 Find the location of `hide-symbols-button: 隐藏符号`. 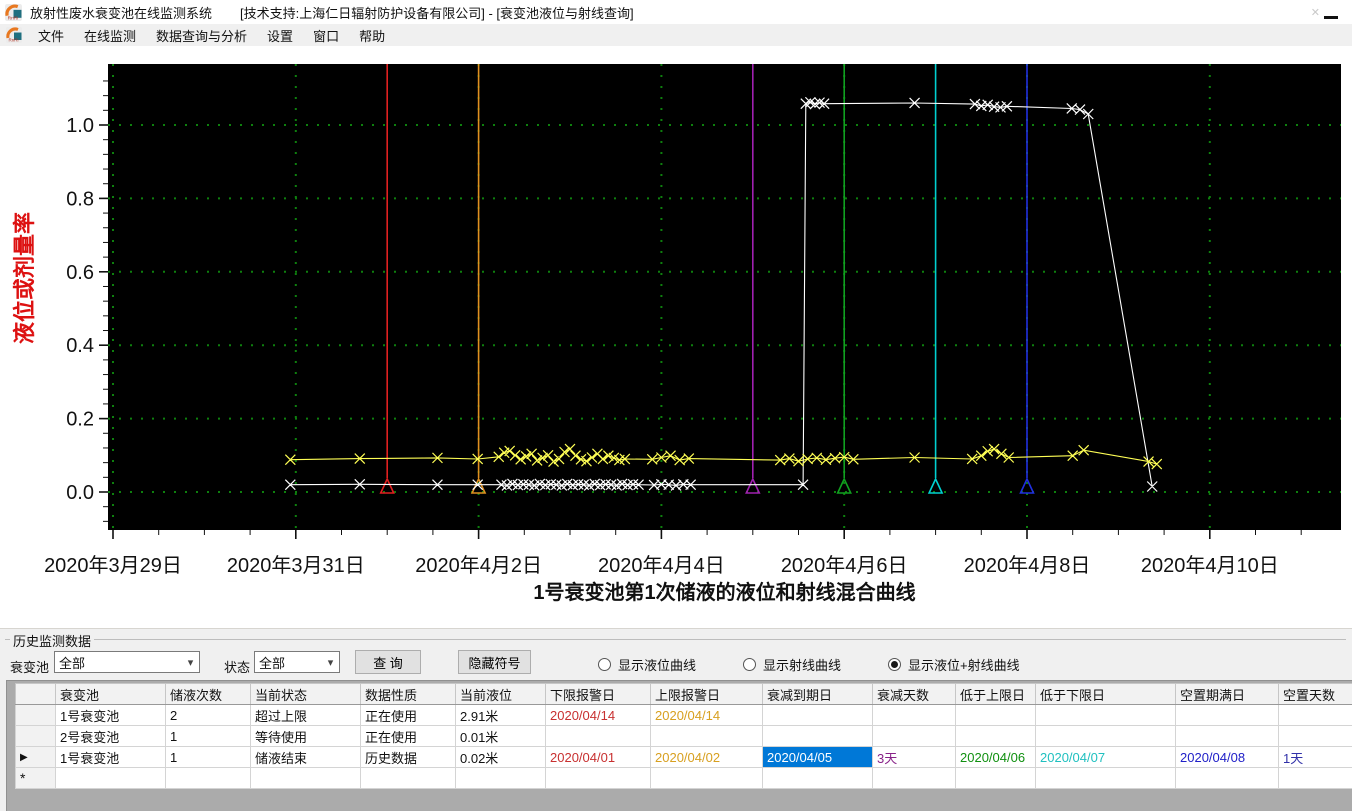

hide-symbols-button: 隐藏符号 is located at coordinates (494, 662).